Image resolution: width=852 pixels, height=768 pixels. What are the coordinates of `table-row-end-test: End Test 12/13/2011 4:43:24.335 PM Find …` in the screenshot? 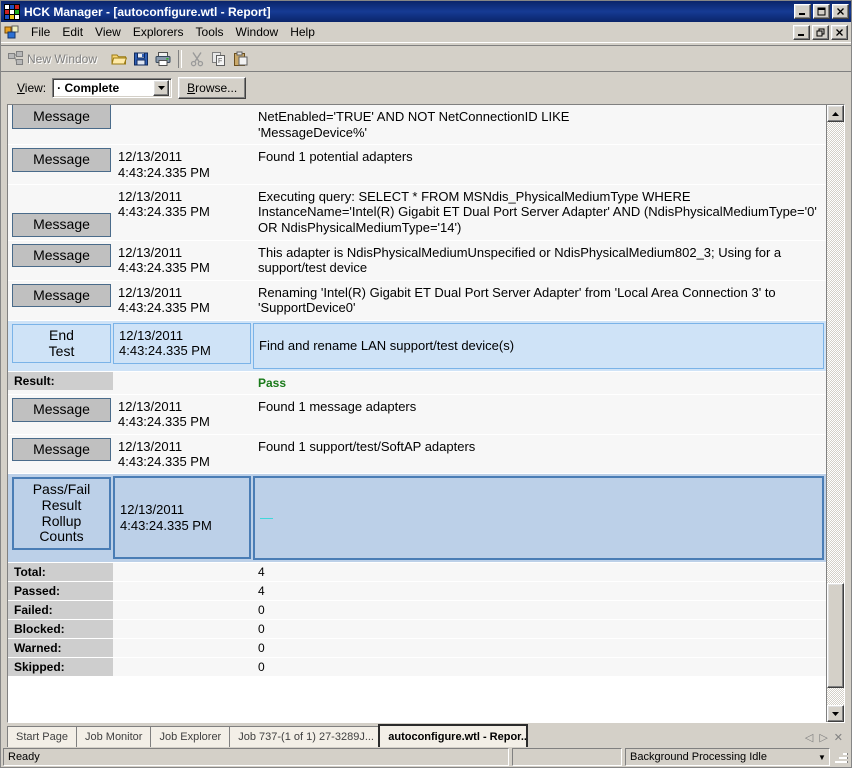 It's located at (417, 346).